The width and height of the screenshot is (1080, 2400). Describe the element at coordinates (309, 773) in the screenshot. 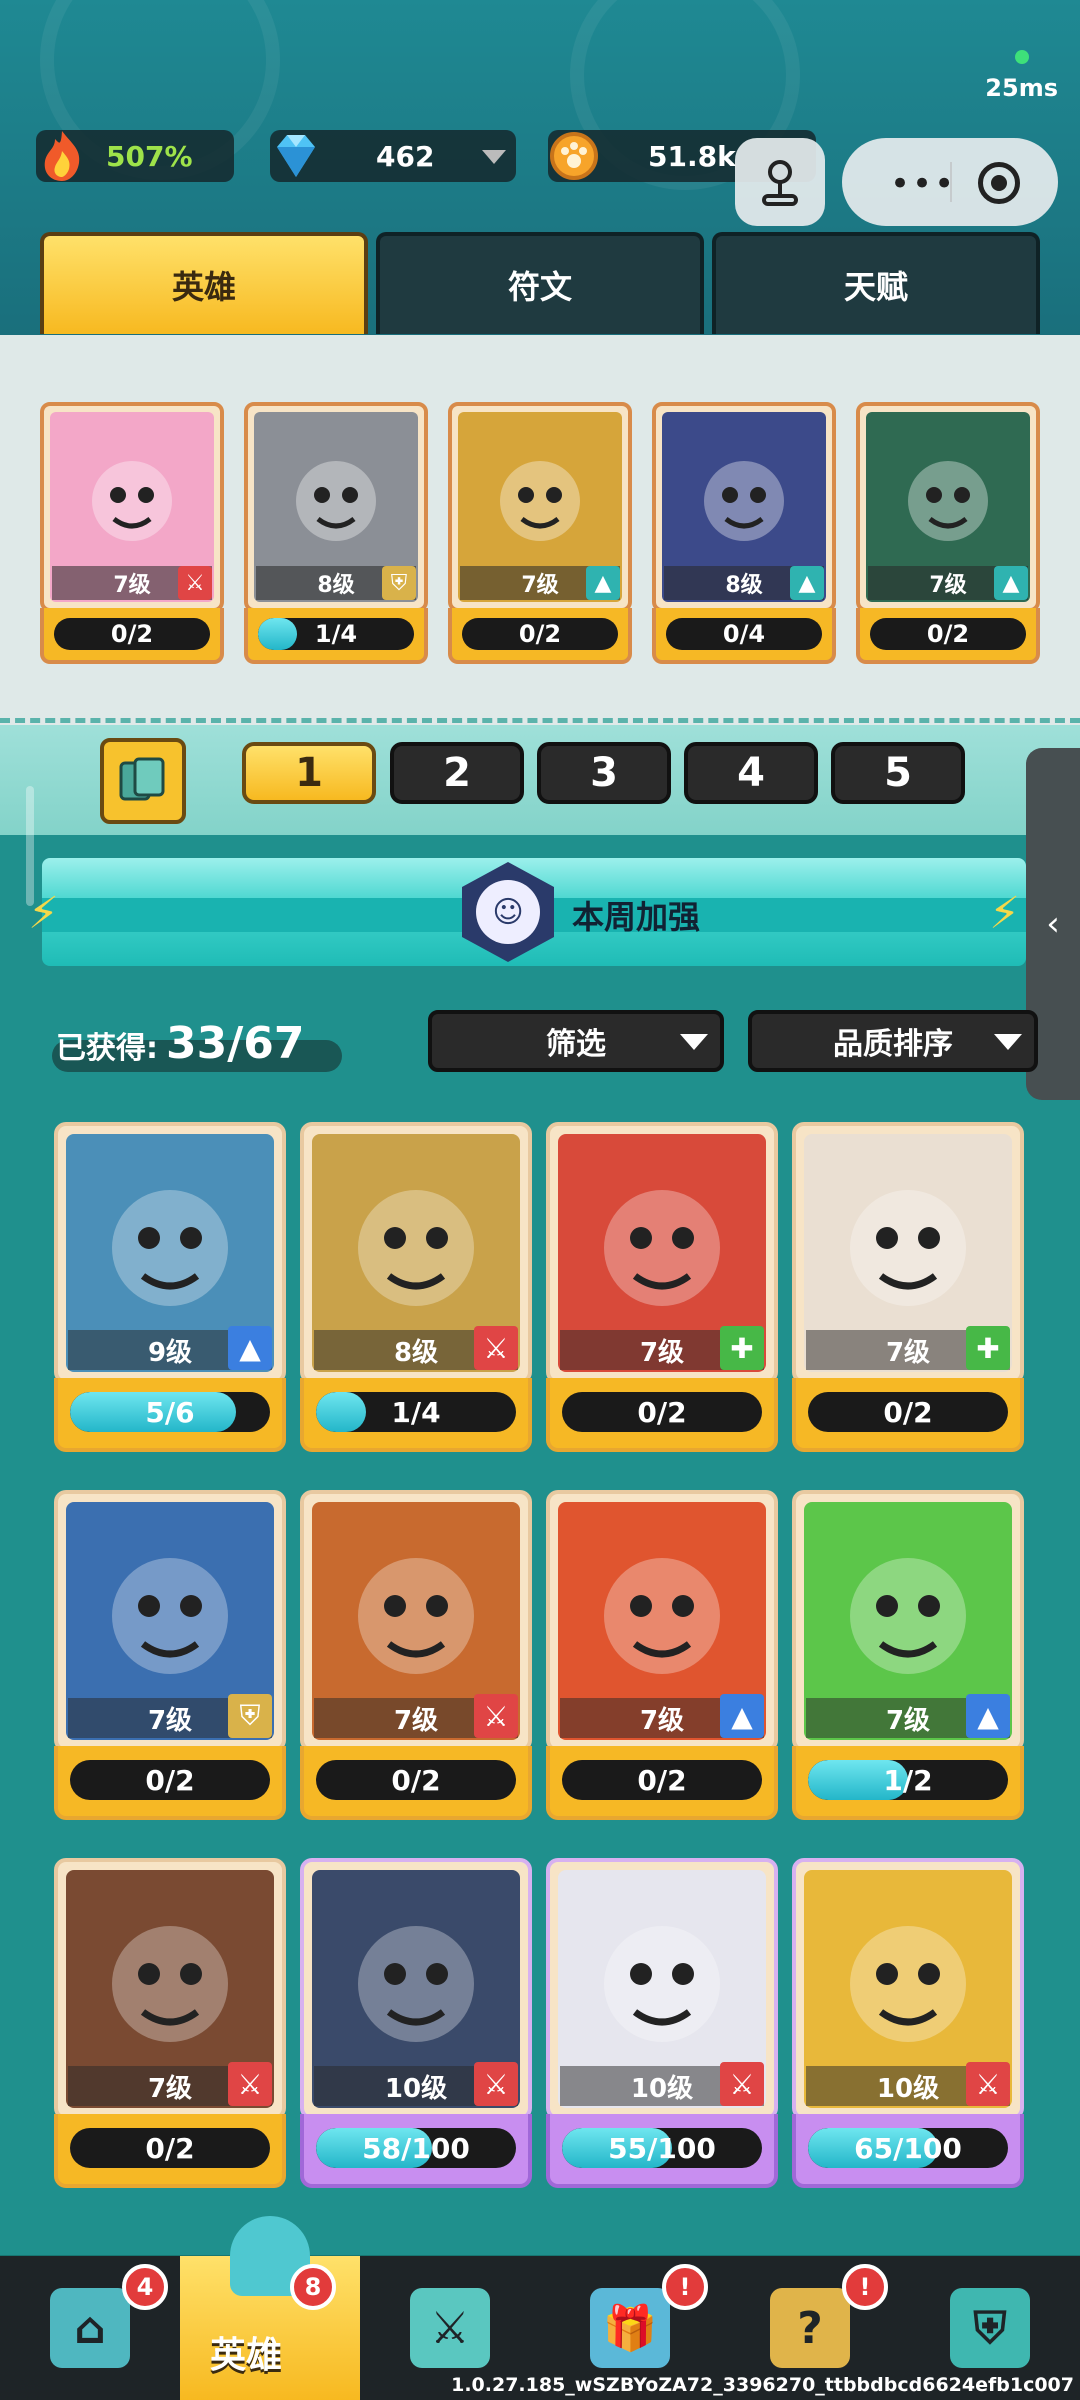

I see `deck-tab-1: 1` at that location.